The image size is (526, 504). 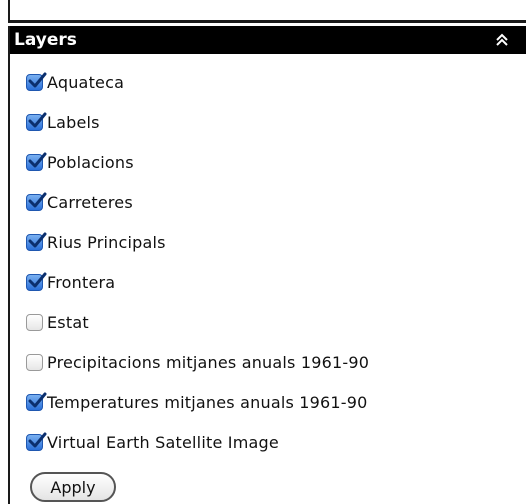 What do you see at coordinates (208, 362) in the screenshot?
I see `layer-label: Precipitacions mitjanes anuals 1961-90` at bounding box center [208, 362].